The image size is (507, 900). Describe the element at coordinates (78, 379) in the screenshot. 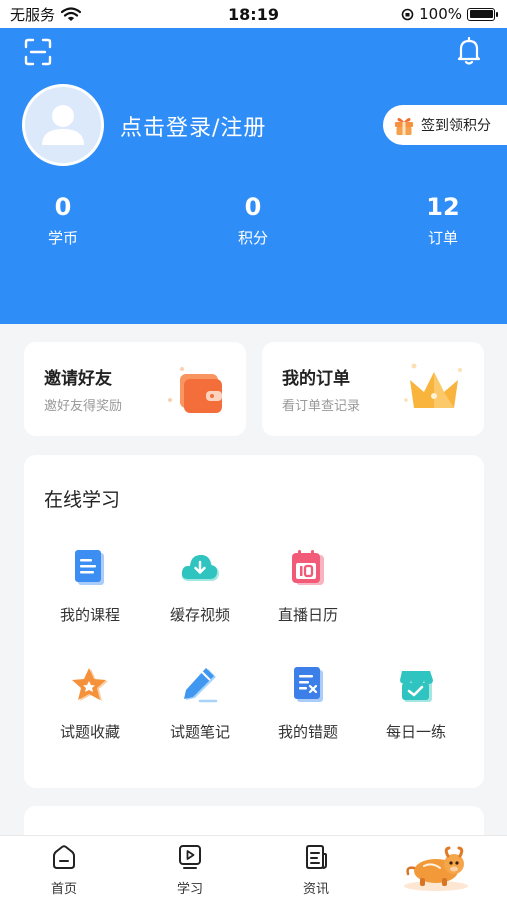

I see `invite-title: 邀请好友` at that location.